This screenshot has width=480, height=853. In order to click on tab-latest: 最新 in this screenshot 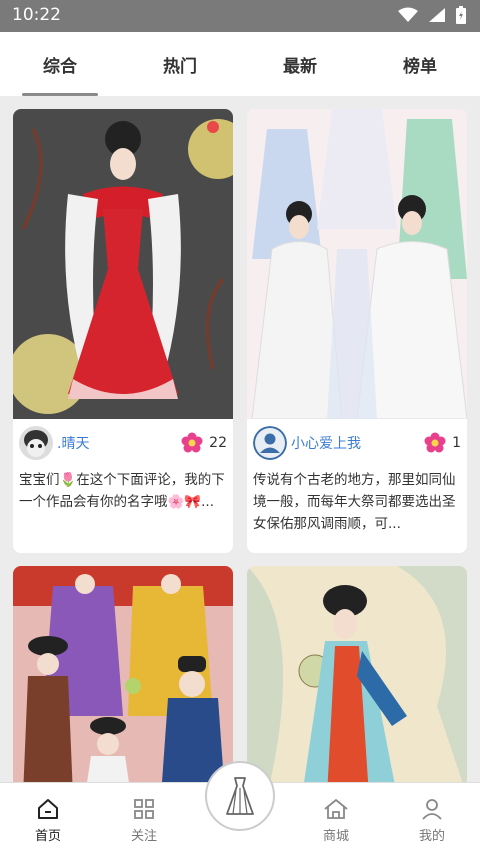, I will do `click(300, 64)`.